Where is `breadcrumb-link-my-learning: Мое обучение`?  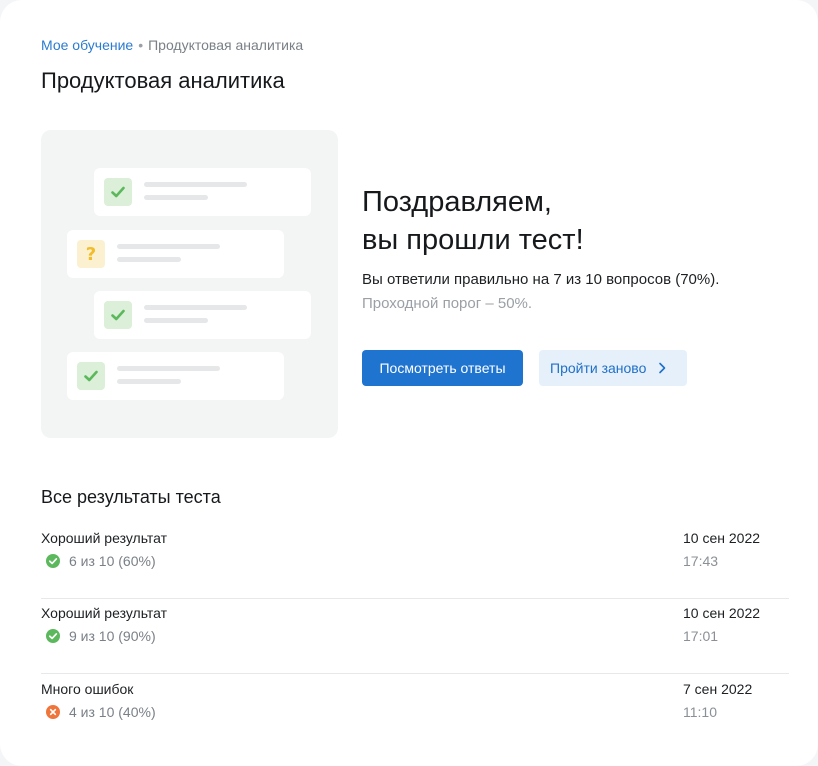
breadcrumb-link-my-learning: Мое обучение is located at coordinates (87, 45).